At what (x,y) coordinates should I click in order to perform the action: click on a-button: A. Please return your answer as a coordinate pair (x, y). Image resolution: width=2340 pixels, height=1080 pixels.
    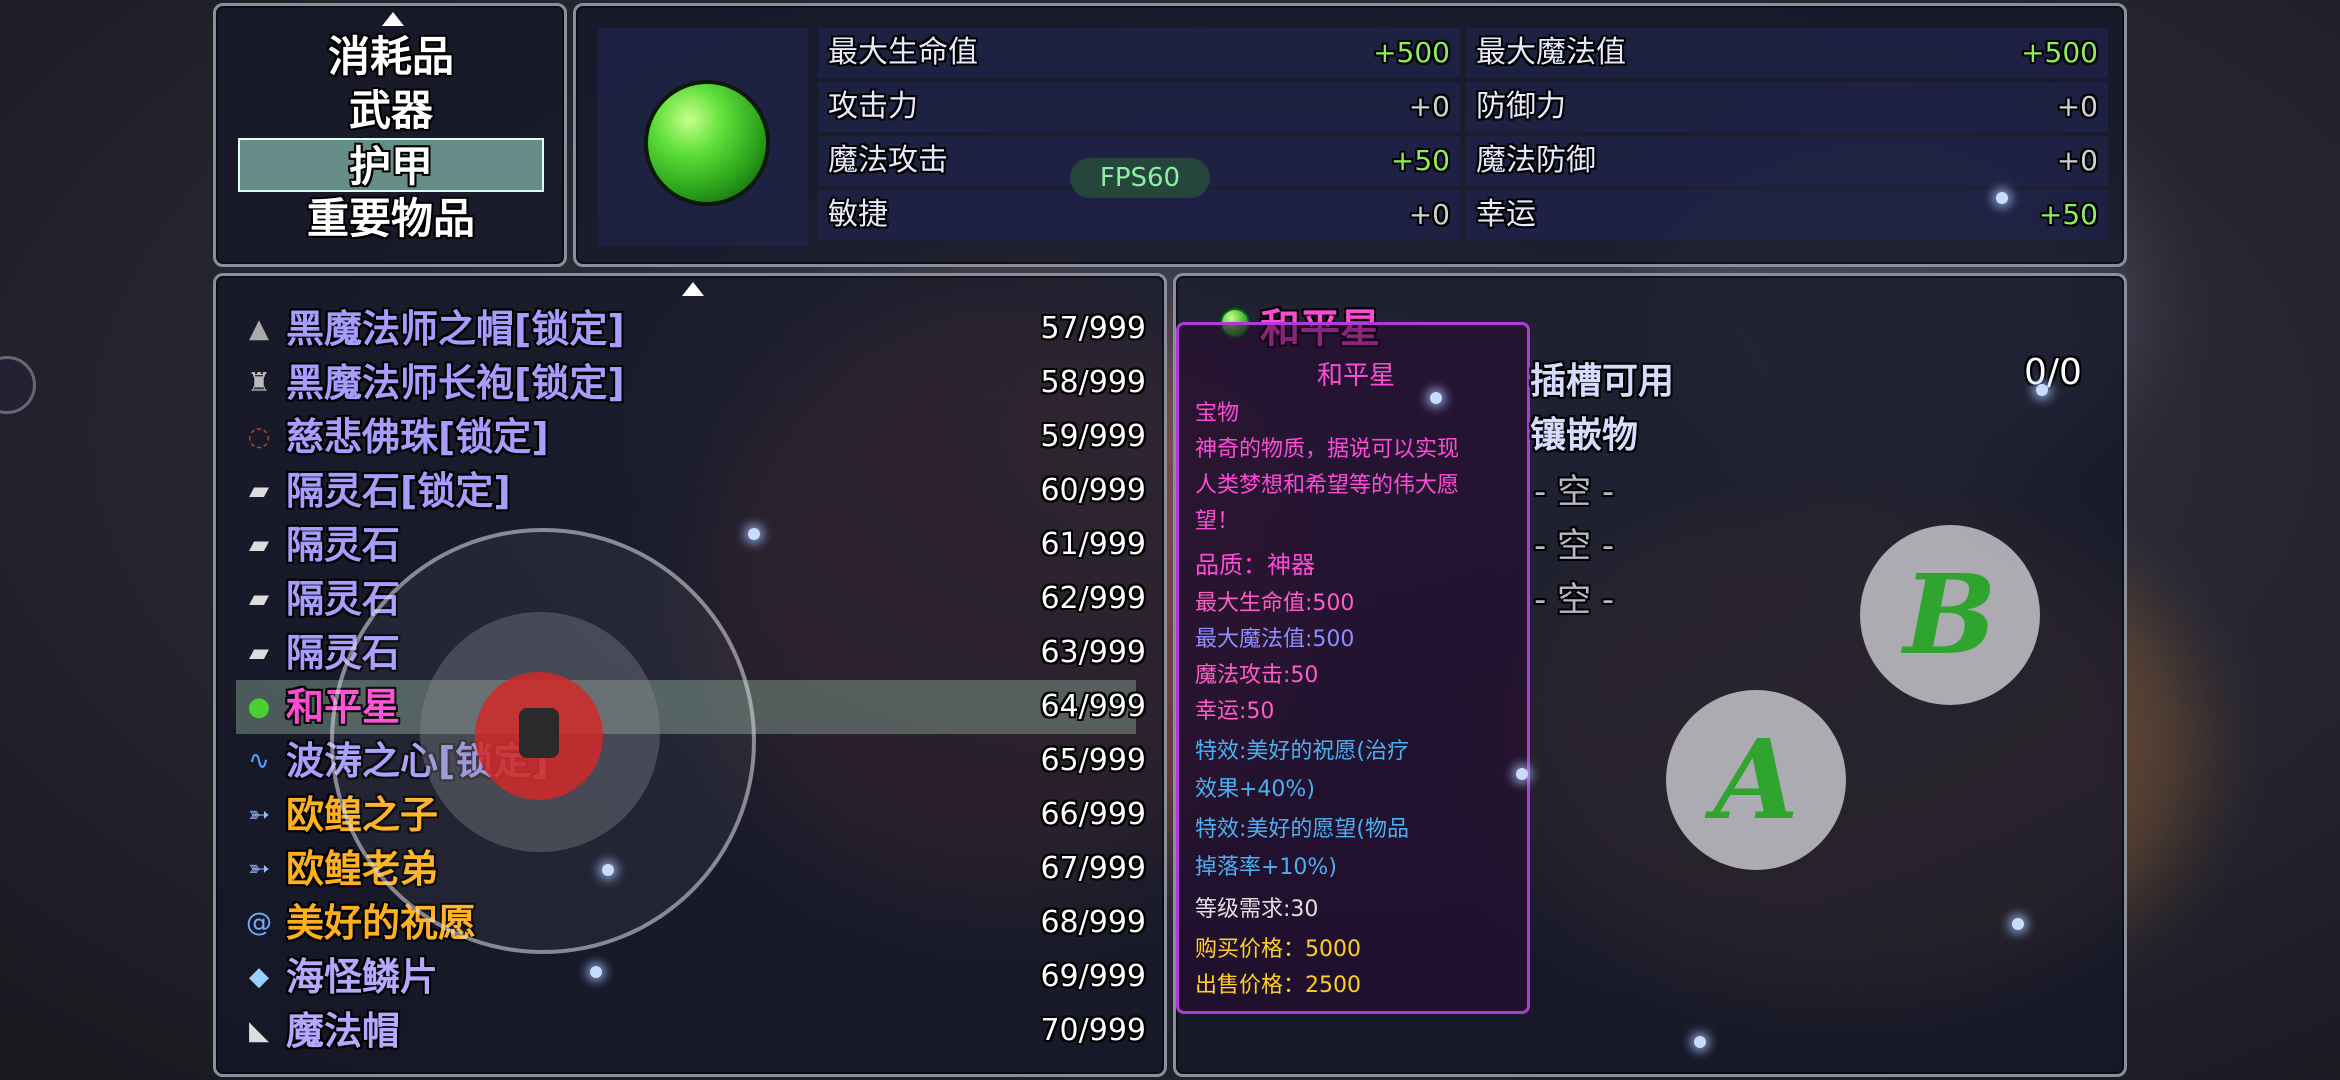
    Looking at the image, I should click on (1756, 780).